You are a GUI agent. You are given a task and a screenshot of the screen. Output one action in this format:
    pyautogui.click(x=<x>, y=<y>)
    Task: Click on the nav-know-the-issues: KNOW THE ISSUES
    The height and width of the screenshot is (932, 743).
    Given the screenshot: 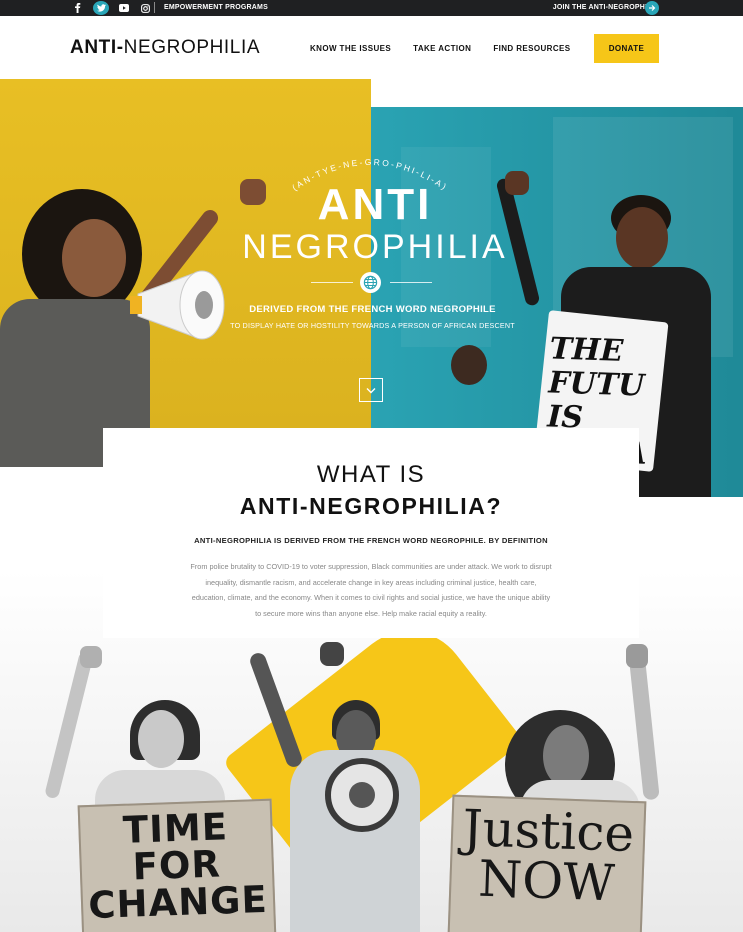 What is the action you would take?
    pyautogui.click(x=350, y=48)
    